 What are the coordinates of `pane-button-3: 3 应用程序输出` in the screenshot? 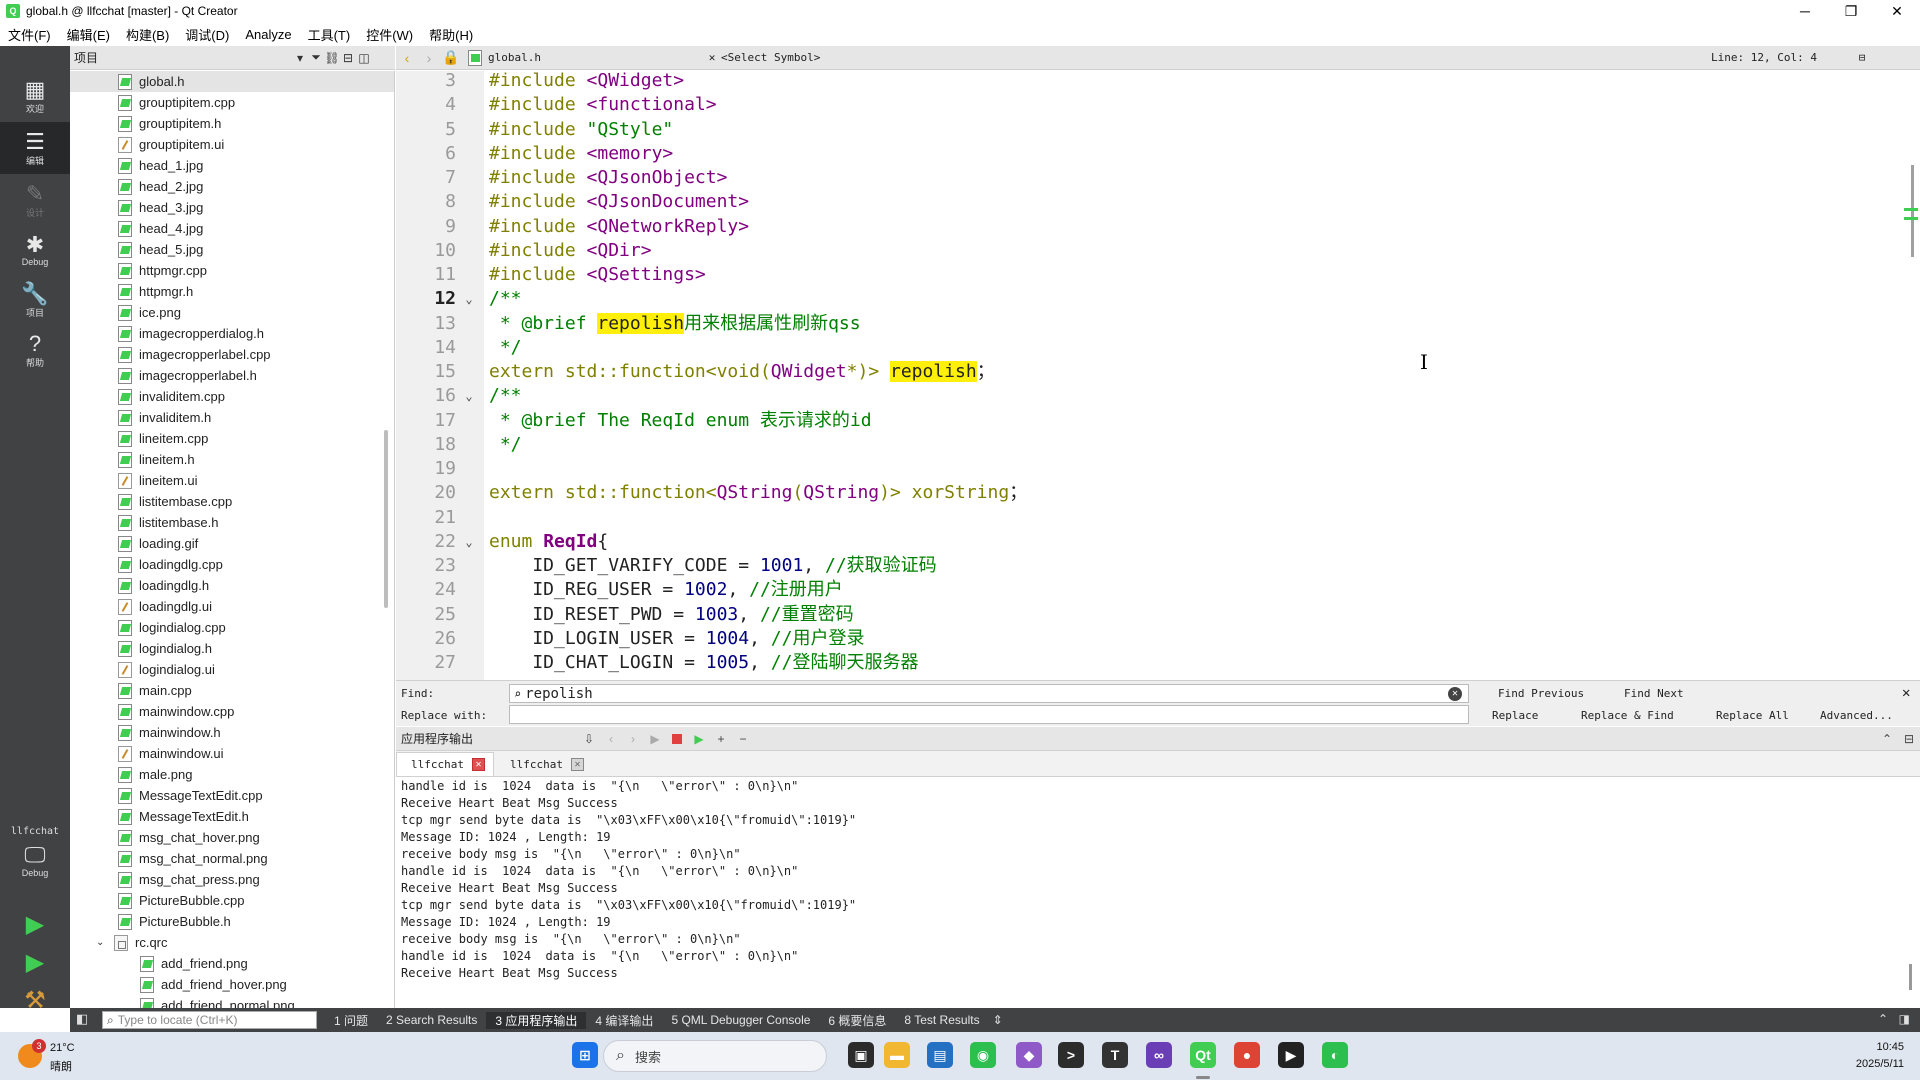 It's located at (536, 1020).